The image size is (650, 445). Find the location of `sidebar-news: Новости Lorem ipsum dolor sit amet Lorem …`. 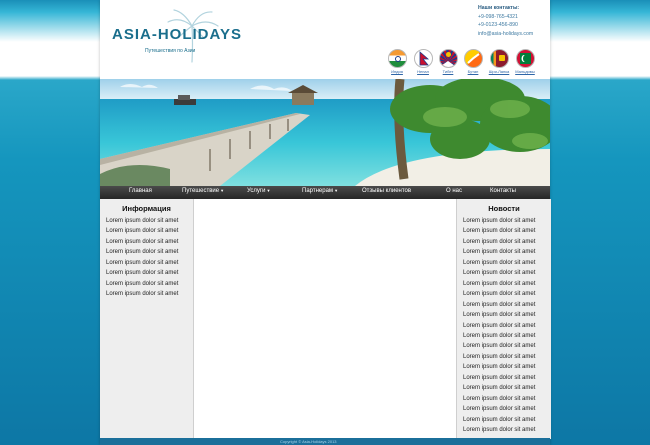

sidebar-news: Новости Lorem ipsum dolor sit amet Lorem … is located at coordinates (503, 319).